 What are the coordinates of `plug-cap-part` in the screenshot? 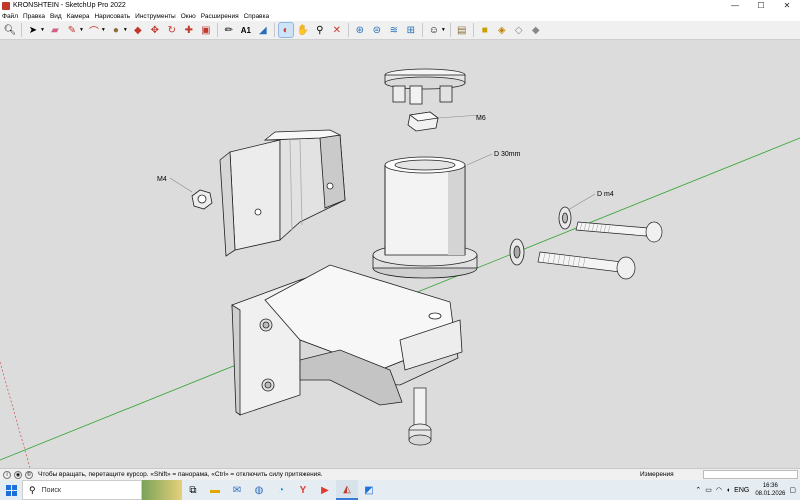 It's located at (425, 86).